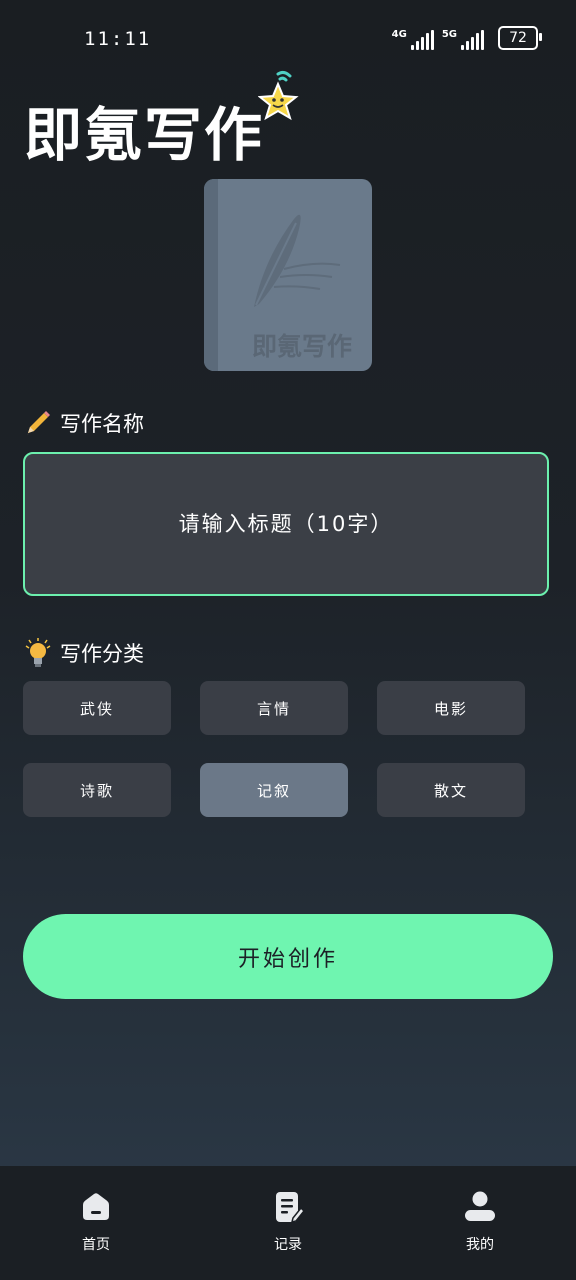 The width and height of the screenshot is (576, 1280). I want to click on status-time: 11:11, so click(118, 39).